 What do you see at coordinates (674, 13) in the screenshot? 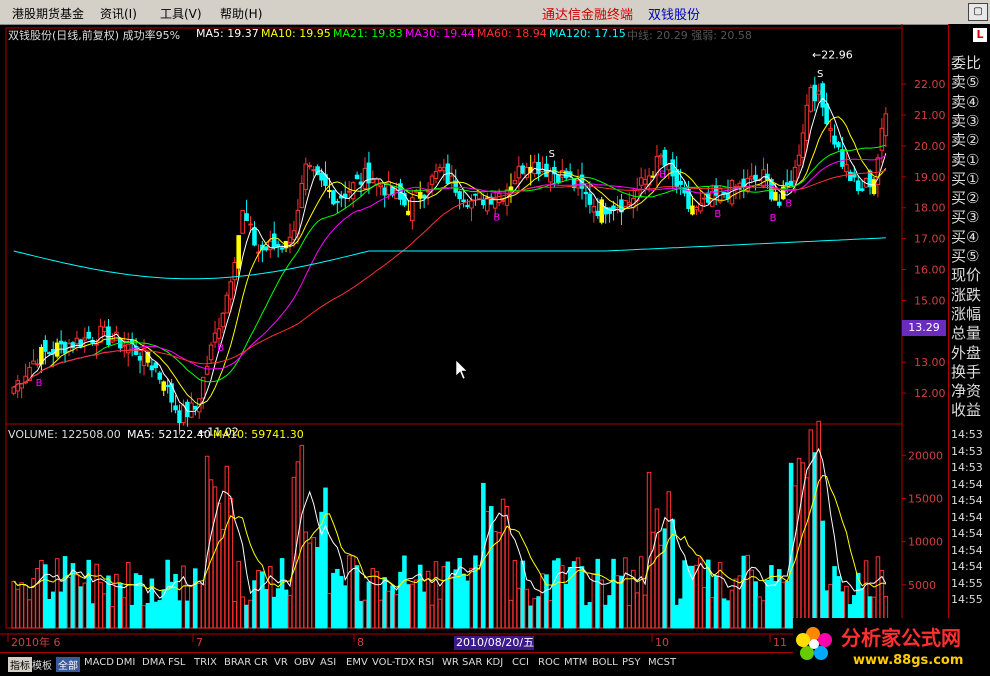
I see `stock-name: 双钱股份` at bounding box center [674, 13].